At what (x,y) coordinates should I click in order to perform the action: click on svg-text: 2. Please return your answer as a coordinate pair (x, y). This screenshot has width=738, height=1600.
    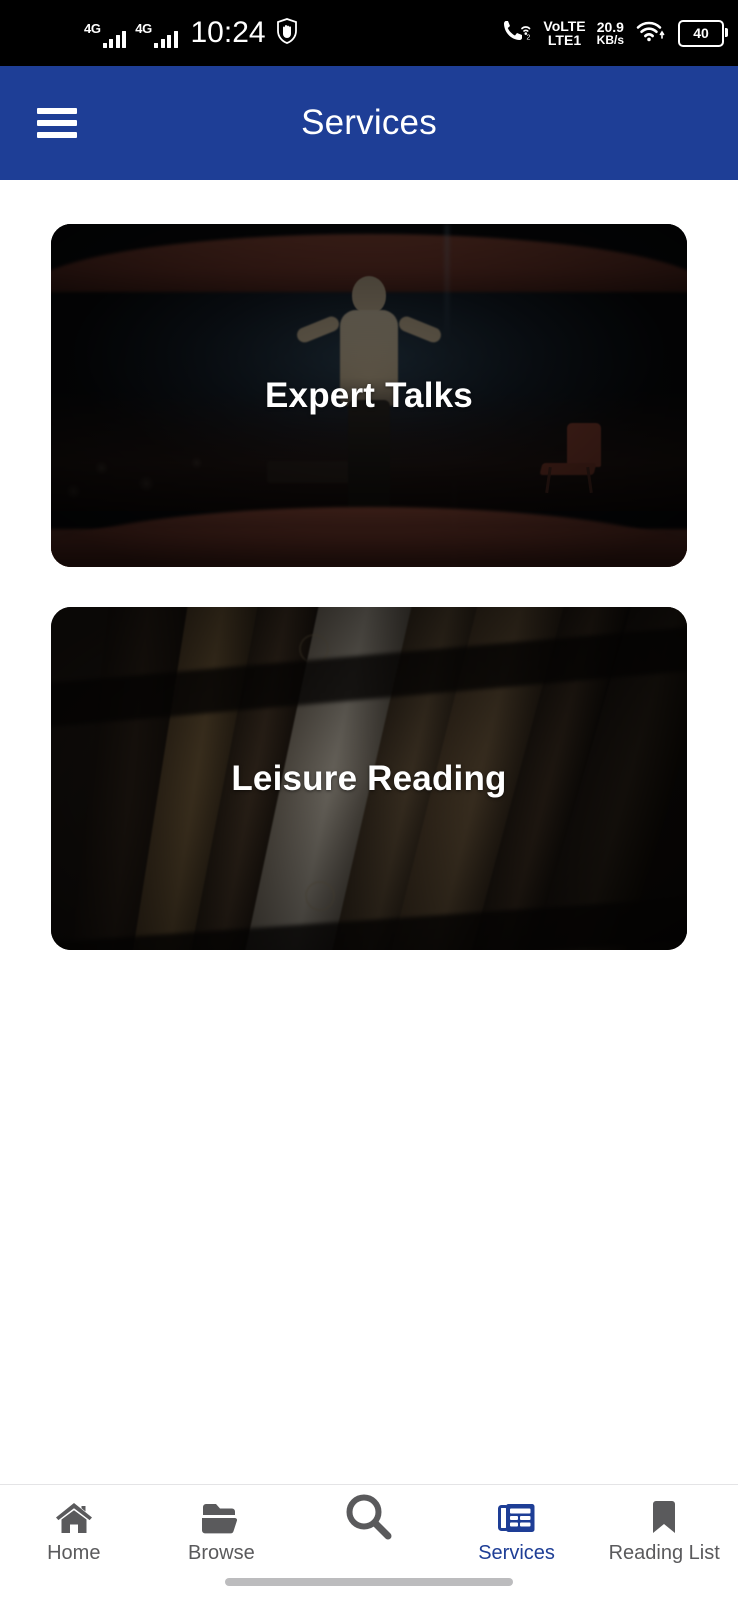
    Looking at the image, I should click on (529, 37).